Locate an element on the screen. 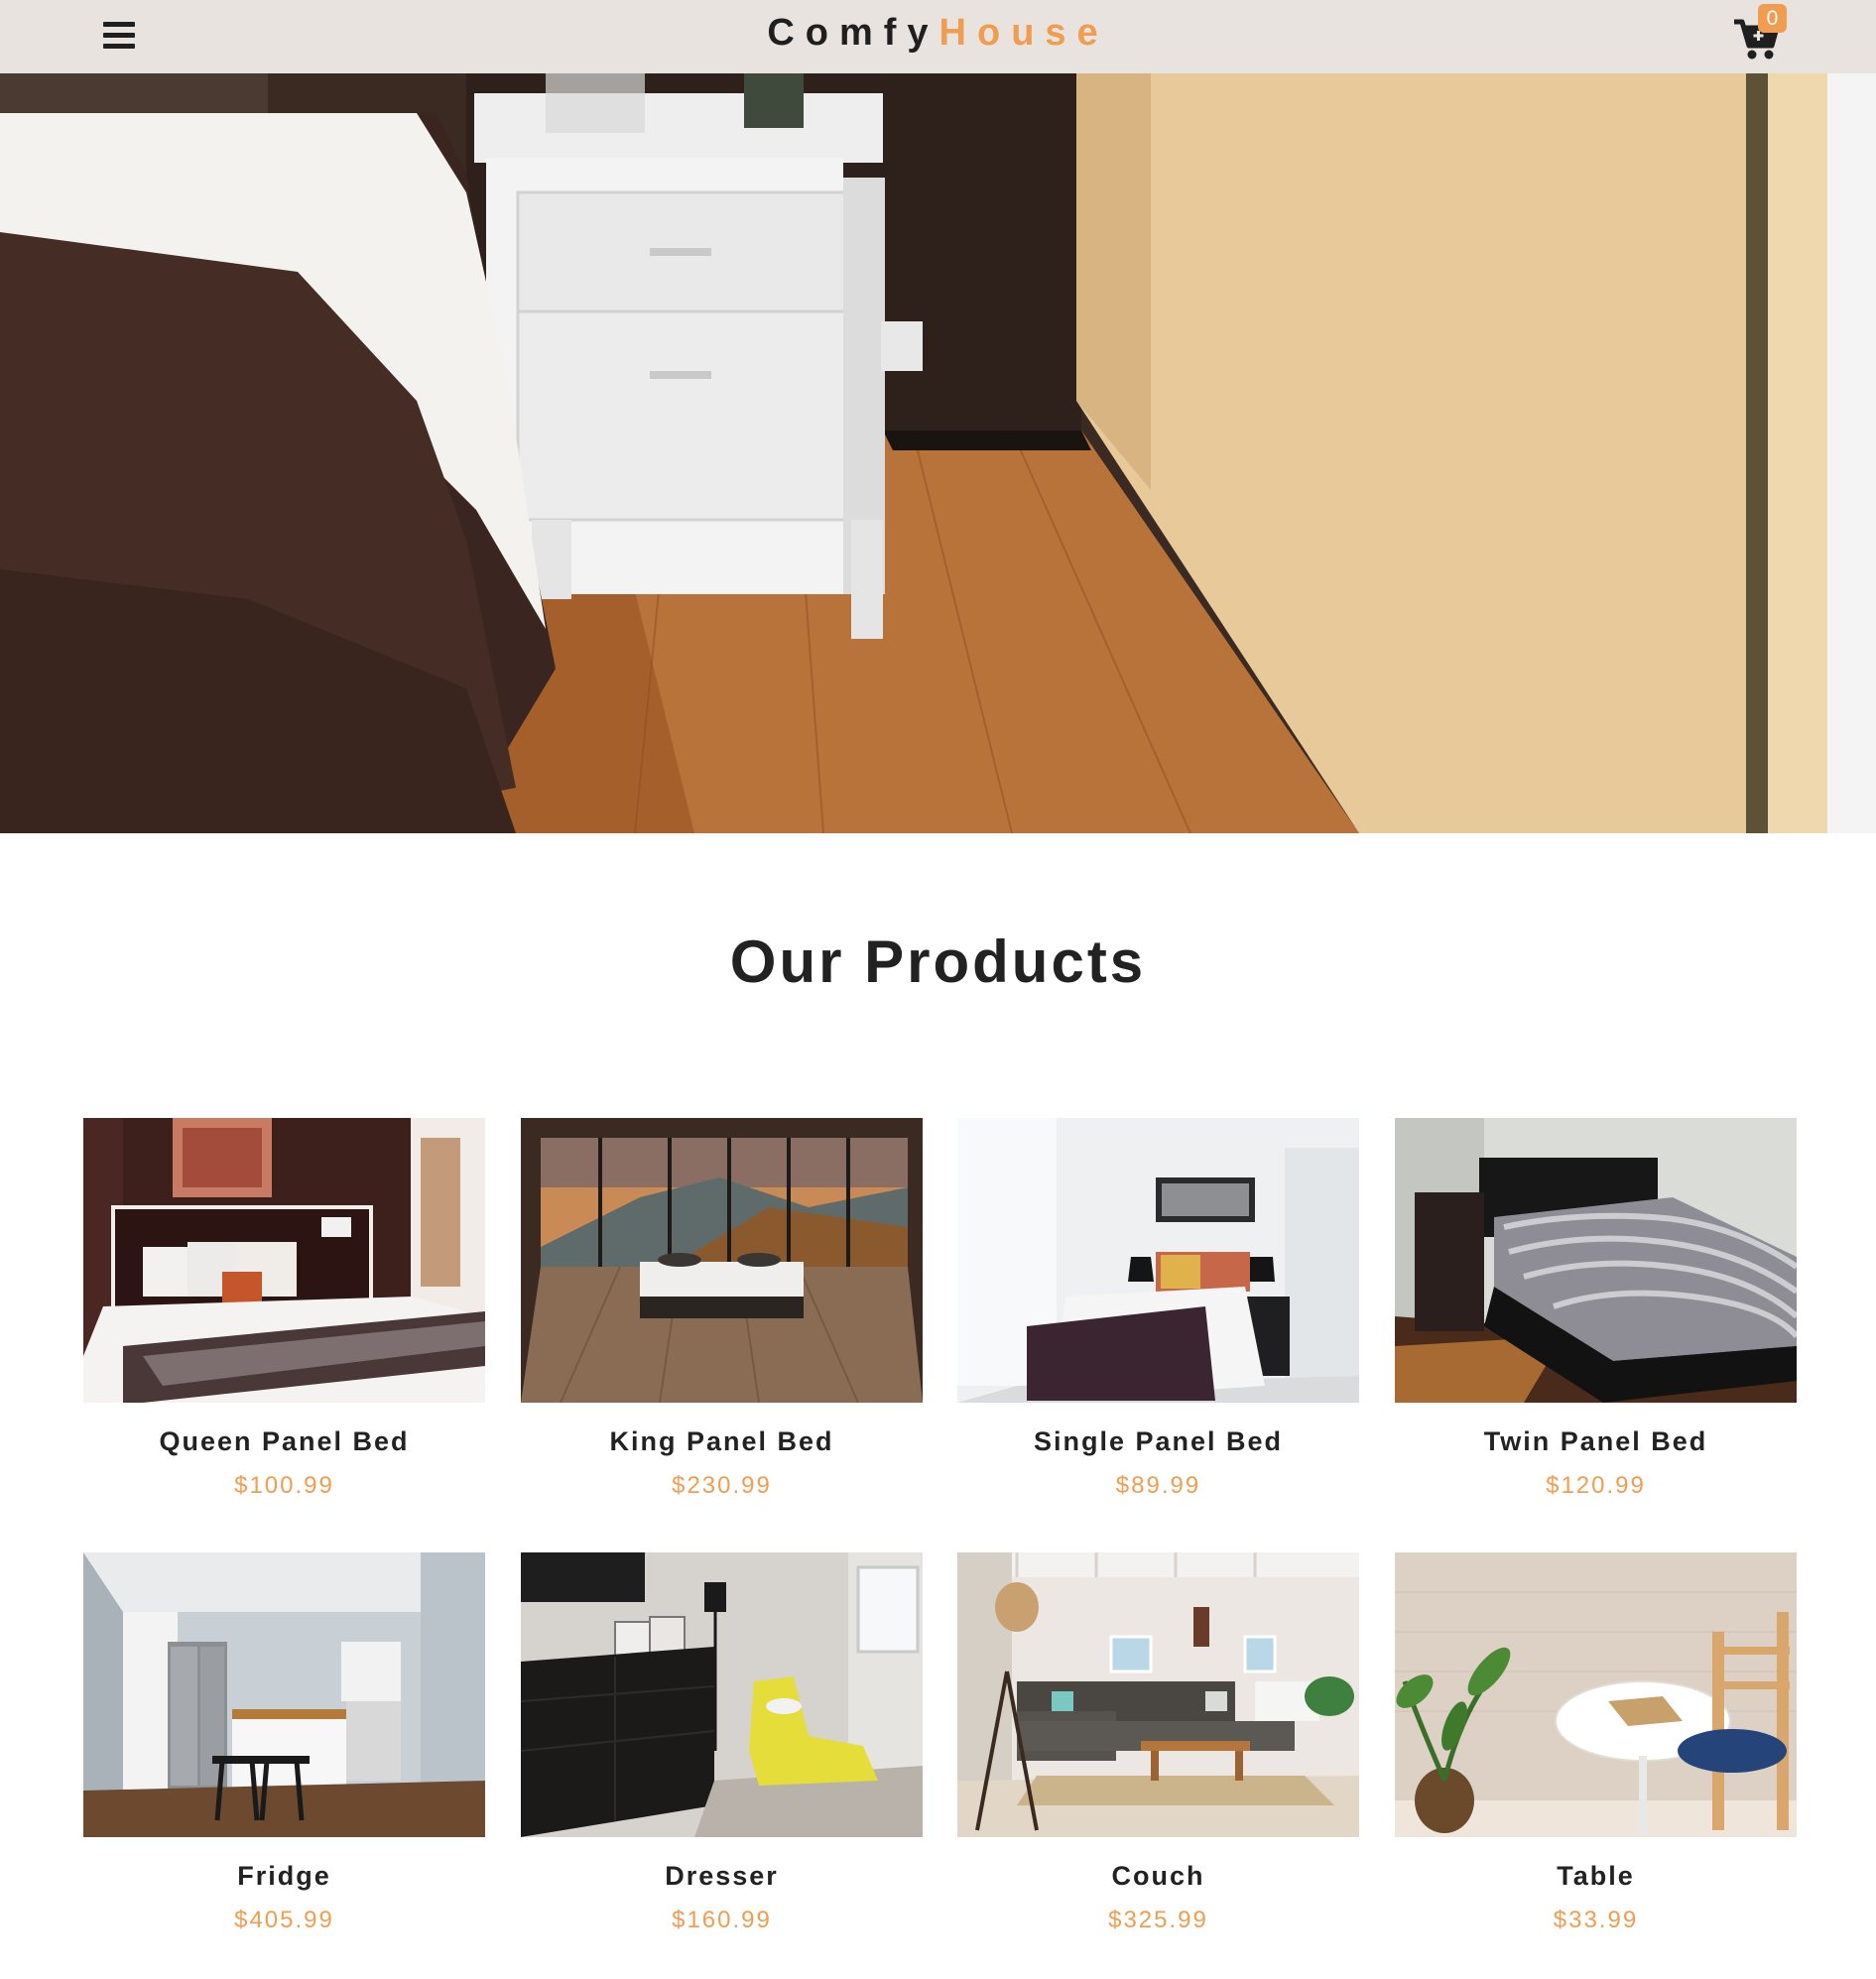 The image size is (1876, 1979). product-card: Queen Panel Bed $100.99 is located at coordinates (284, 1309).